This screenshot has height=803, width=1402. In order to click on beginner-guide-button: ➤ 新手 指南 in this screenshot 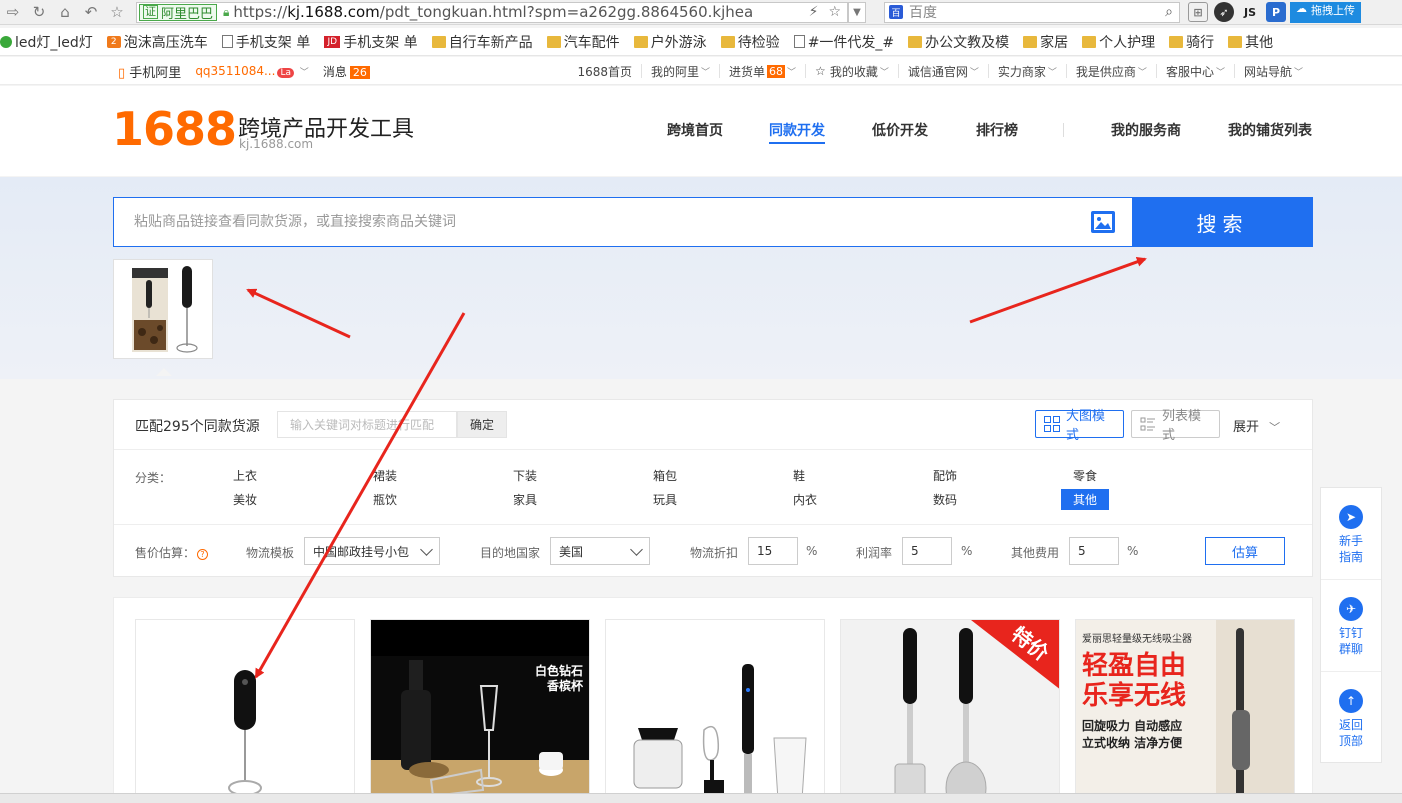, I will do `click(1351, 535)`.